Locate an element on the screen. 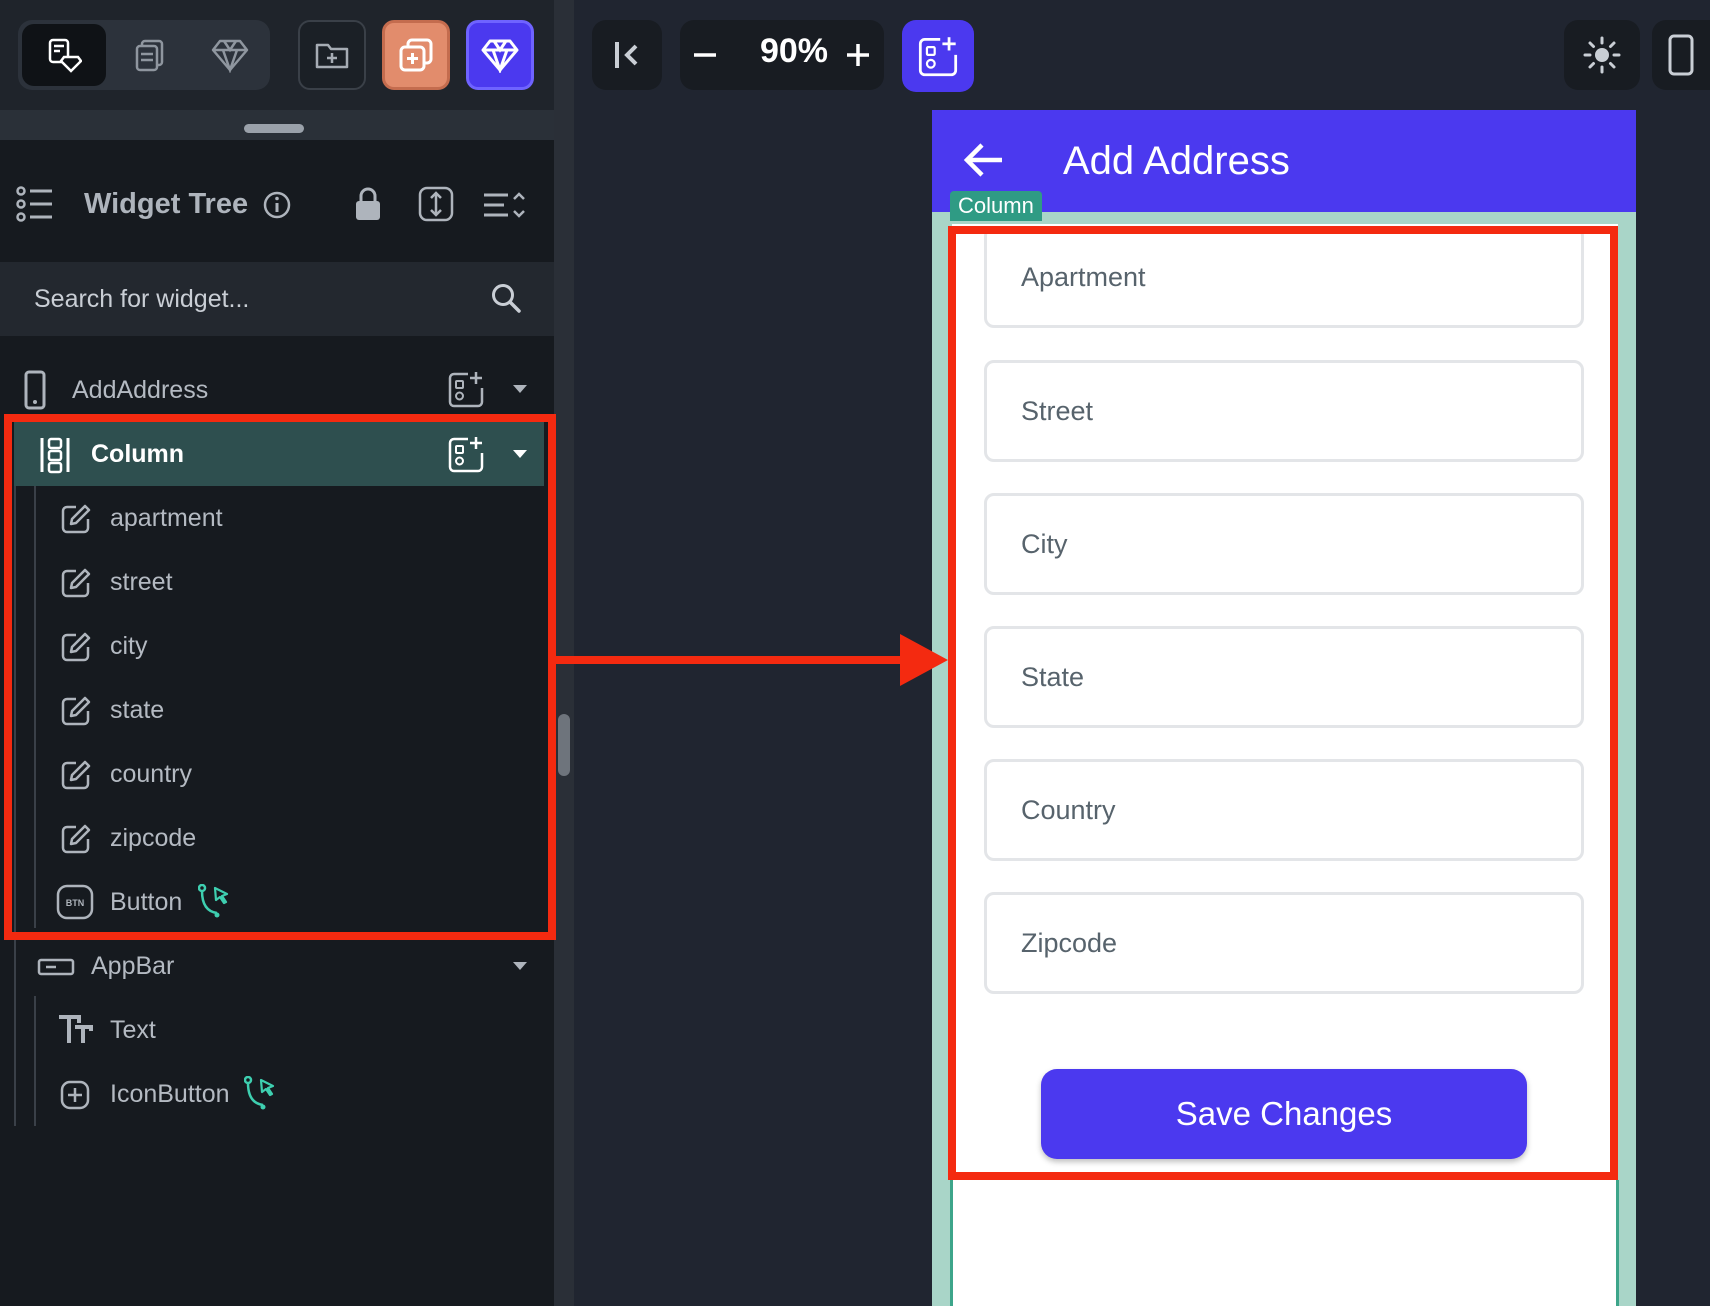 The image size is (1710, 1306). tree-item-label: IconButton is located at coordinates (170, 1093).